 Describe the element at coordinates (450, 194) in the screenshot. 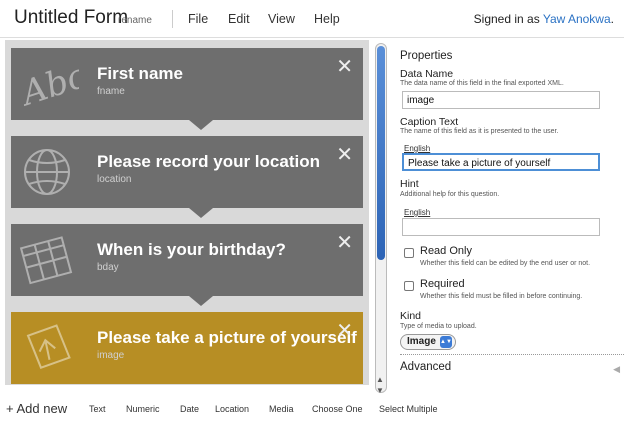

I see `hint-hint: Additional help for this question.` at that location.